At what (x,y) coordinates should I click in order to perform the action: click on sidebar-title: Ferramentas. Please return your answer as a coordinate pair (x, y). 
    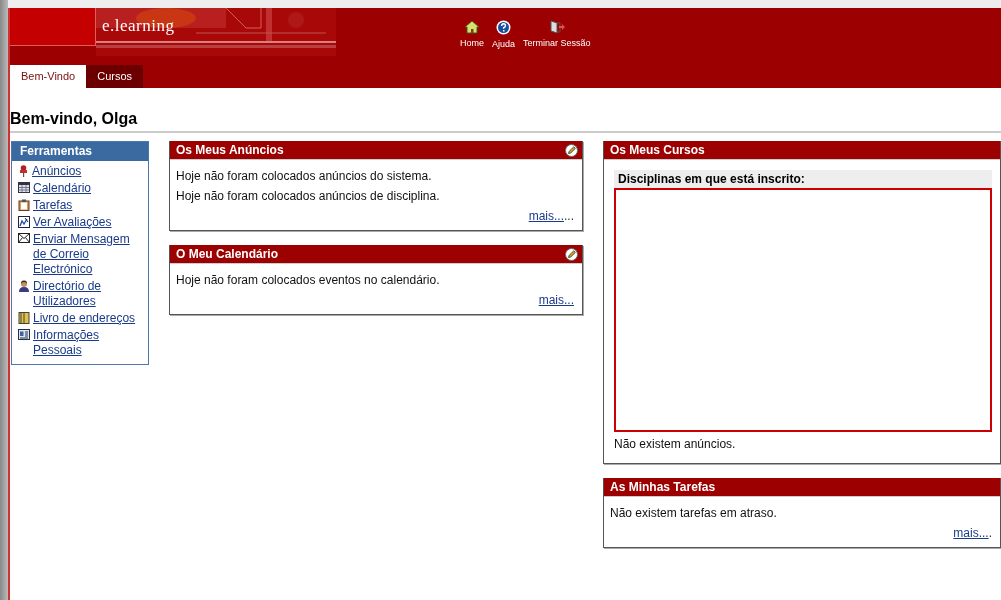
    Looking at the image, I should click on (80, 151).